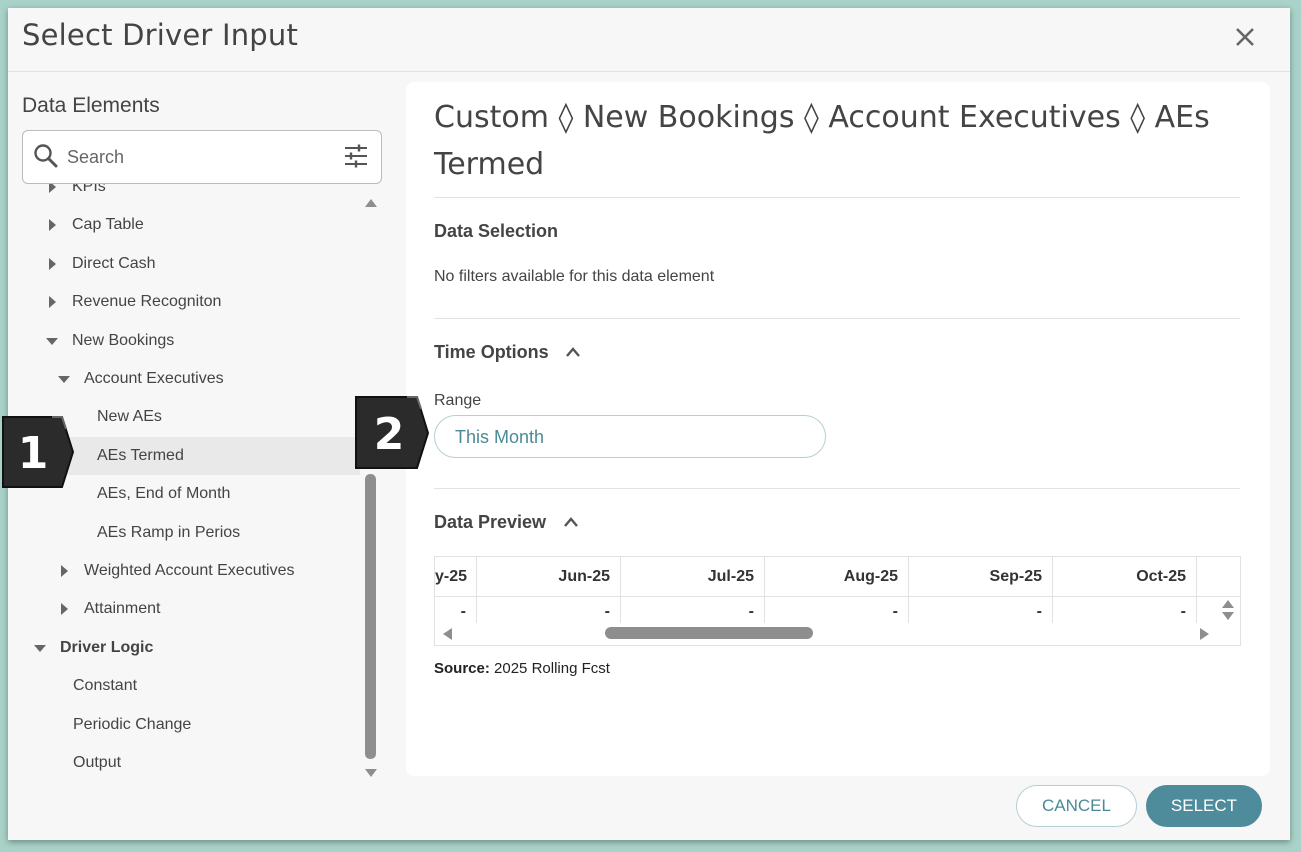  I want to click on tree-item-label: AEs, End of Month, so click(164, 494).